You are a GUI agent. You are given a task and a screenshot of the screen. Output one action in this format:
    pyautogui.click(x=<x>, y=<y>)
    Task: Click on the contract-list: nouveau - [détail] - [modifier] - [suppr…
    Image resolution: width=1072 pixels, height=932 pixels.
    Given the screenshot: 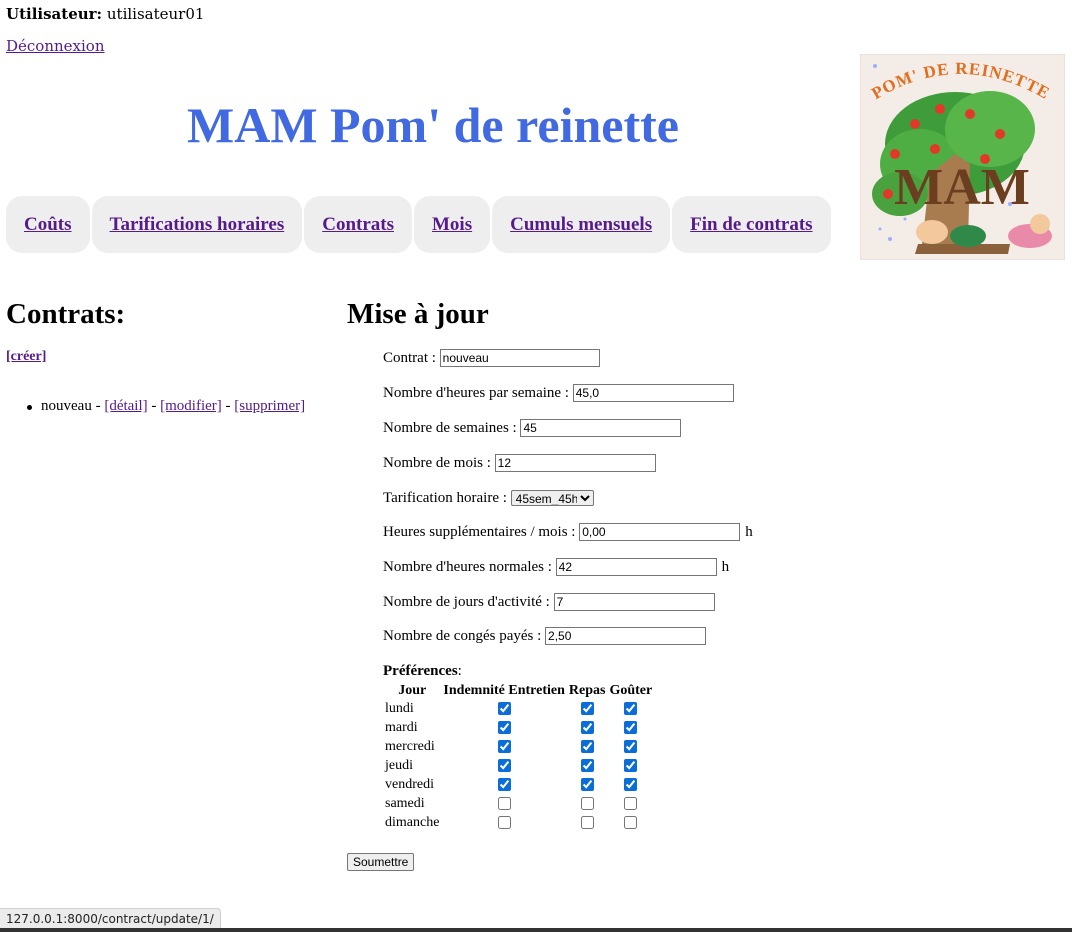 What is the action you would take?
    pyautogui.click(x=165, y=406)
    